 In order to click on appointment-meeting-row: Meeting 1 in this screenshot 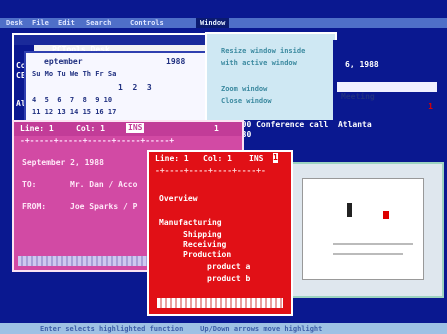, I will do `click(387, 96)`.